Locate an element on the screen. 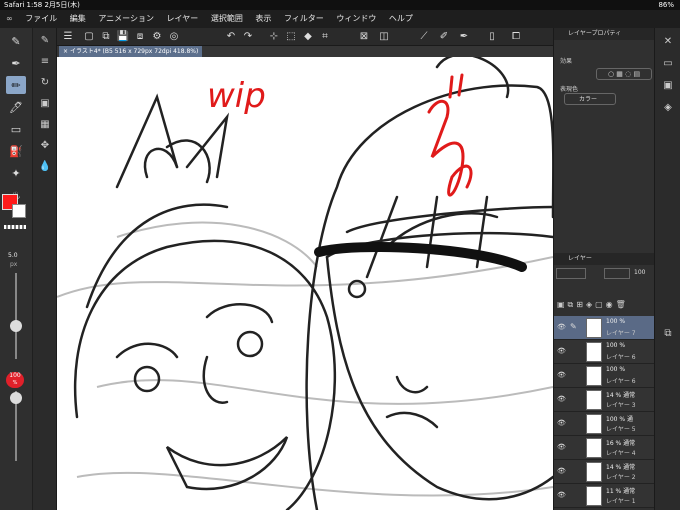 Image resolution: width=680 pixels, height=510 pixels. marker-tool-icon: 🖊 is located at coordinates (16, 107).